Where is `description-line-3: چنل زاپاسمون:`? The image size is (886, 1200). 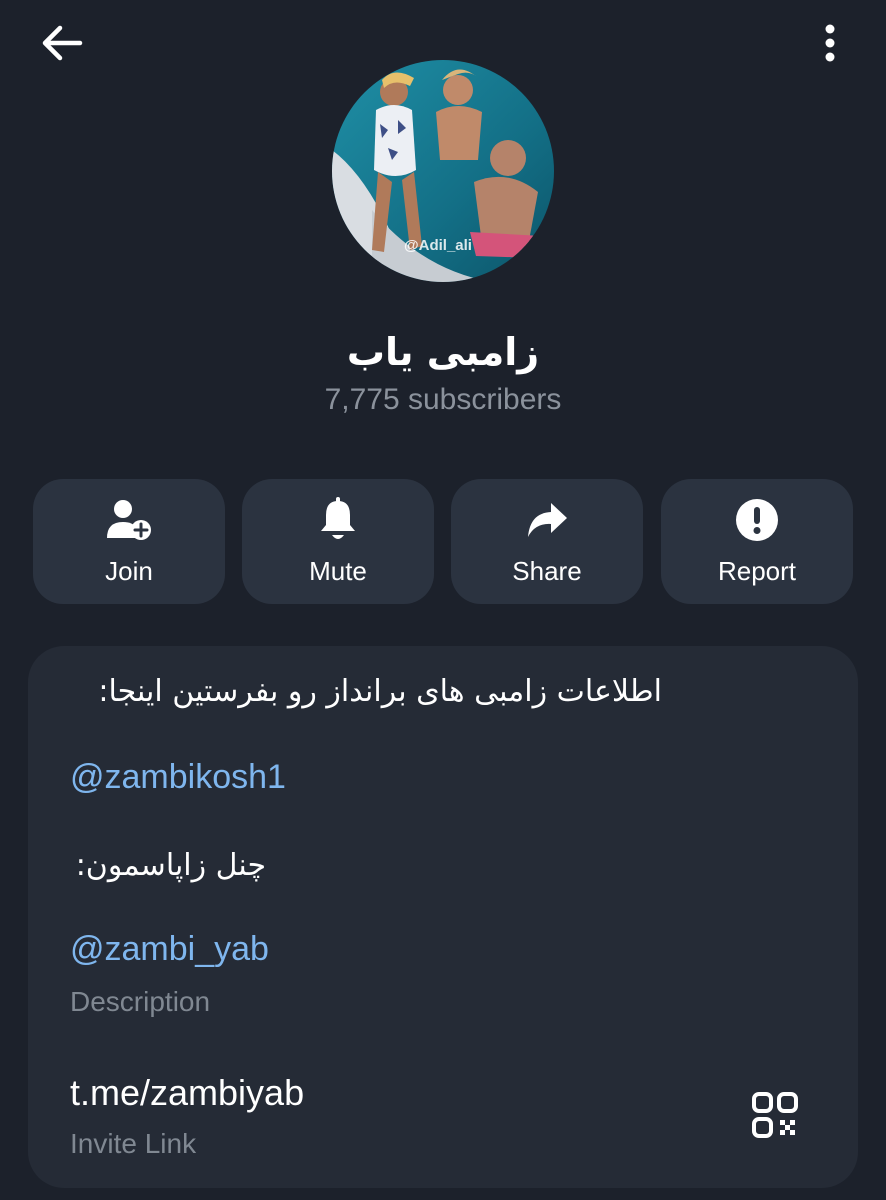
description-line-3: چنل زاپاسمون: is located at coordinates (170, 865).